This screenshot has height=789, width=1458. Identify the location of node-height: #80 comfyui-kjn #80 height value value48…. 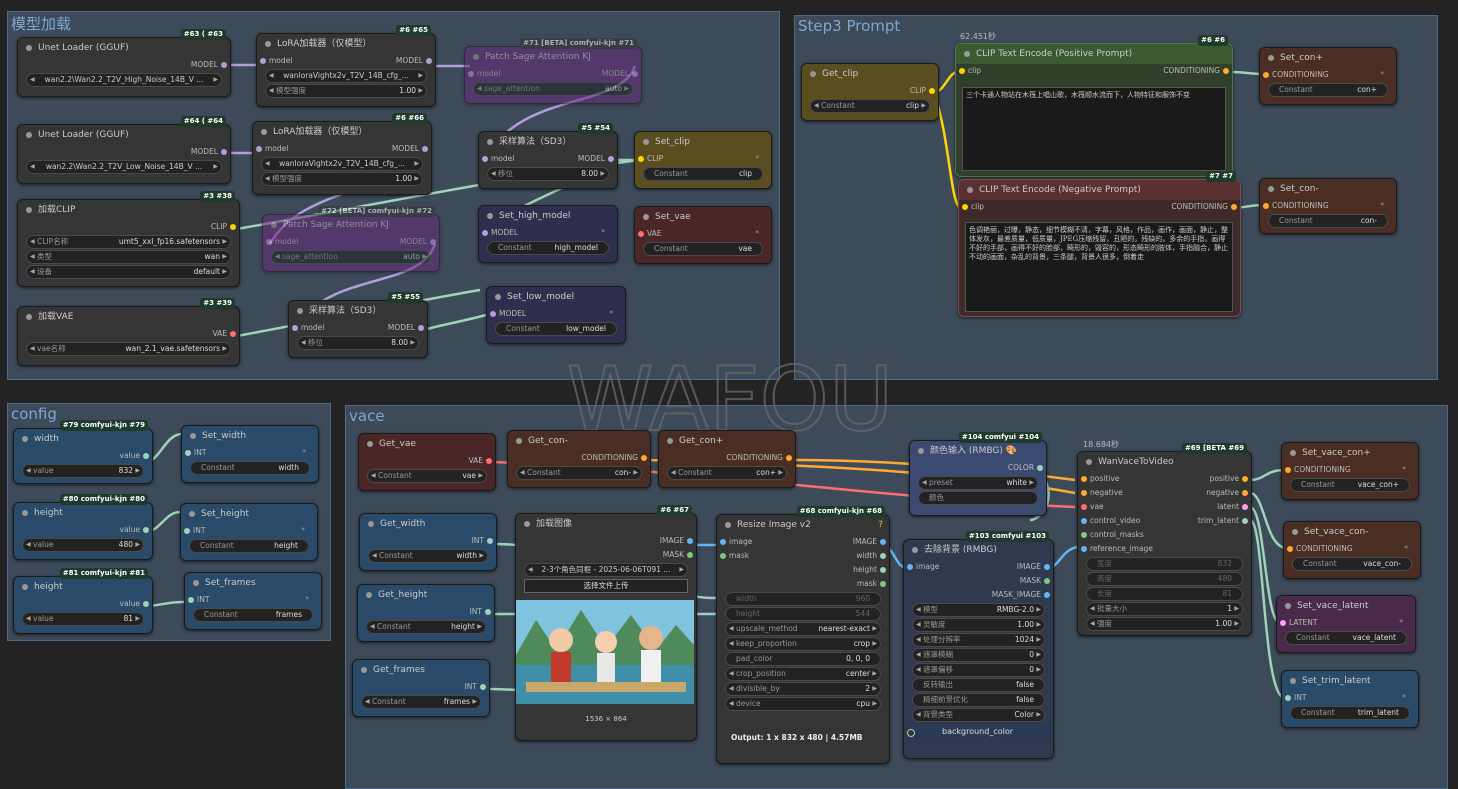
(83, 527).